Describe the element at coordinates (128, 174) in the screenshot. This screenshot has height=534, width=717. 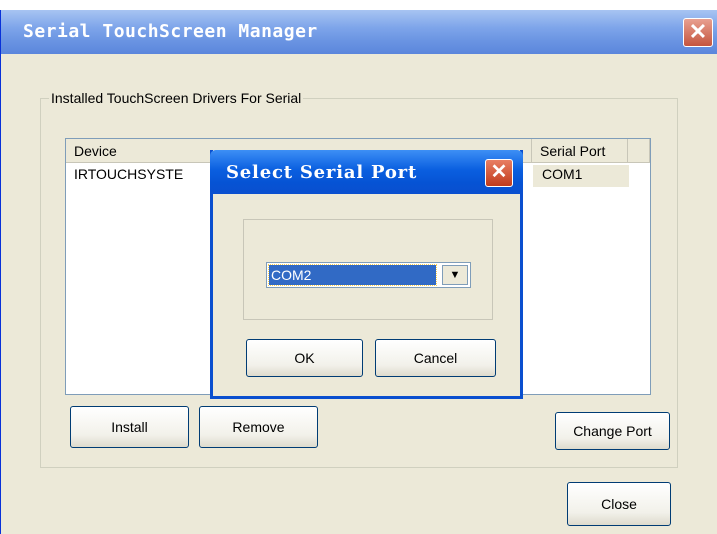
I see `table-cell-device: IRTOUCHSYSTE` at that location.